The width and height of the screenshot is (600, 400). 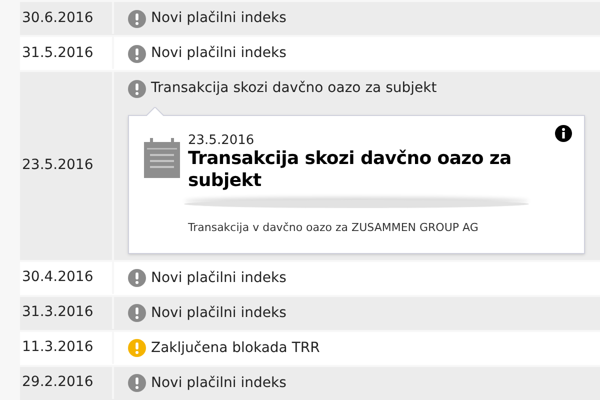 I want to click on date-cell: 30.4.2016, so click(x=67, y=278).